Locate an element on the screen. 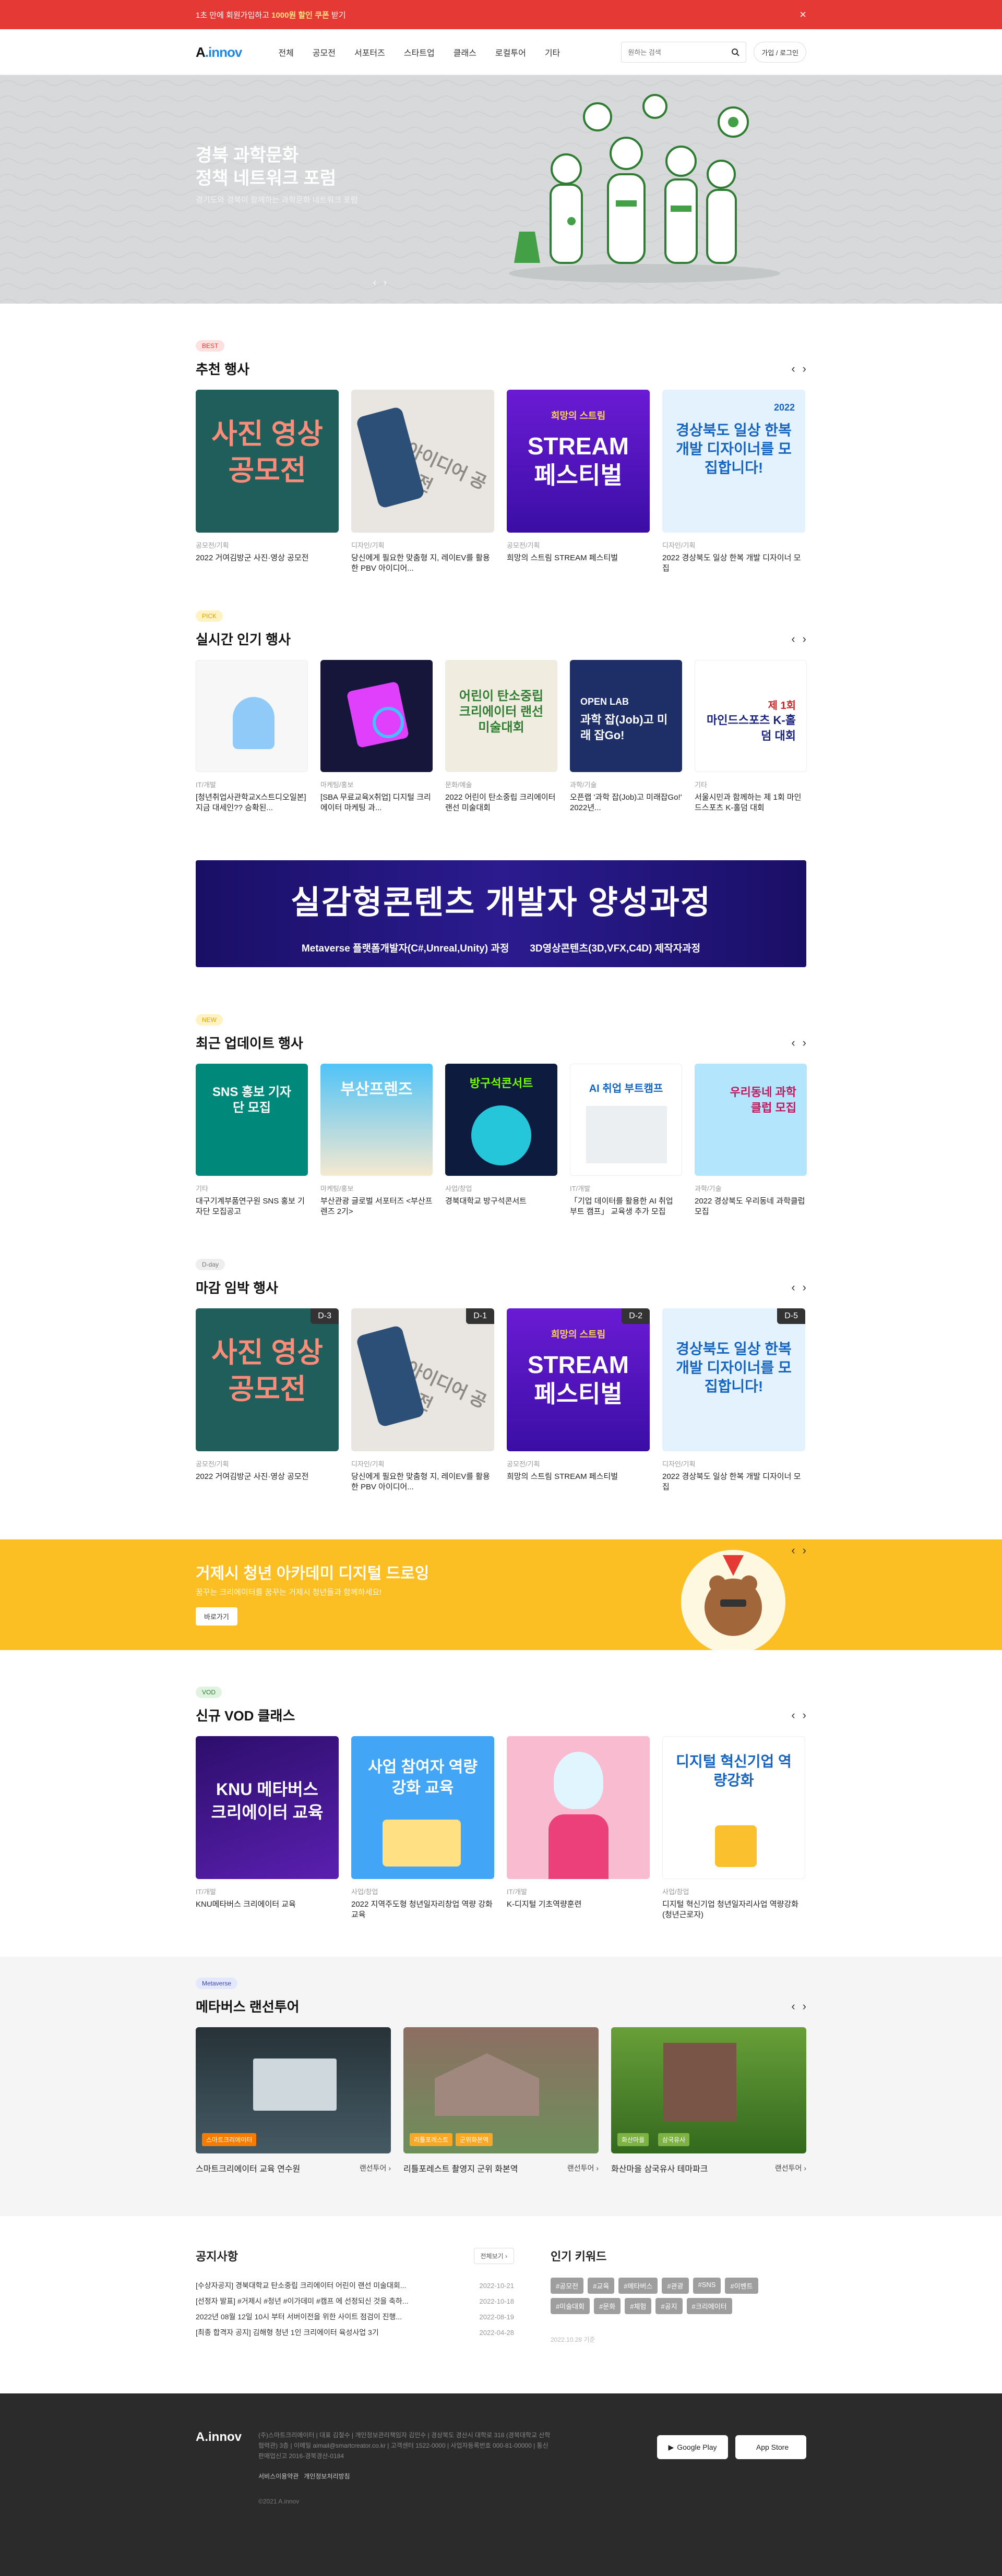 This screenshot has width=1002, height=2576. hero-prev-arrow: ‹ is located at coordinates (374, 282).